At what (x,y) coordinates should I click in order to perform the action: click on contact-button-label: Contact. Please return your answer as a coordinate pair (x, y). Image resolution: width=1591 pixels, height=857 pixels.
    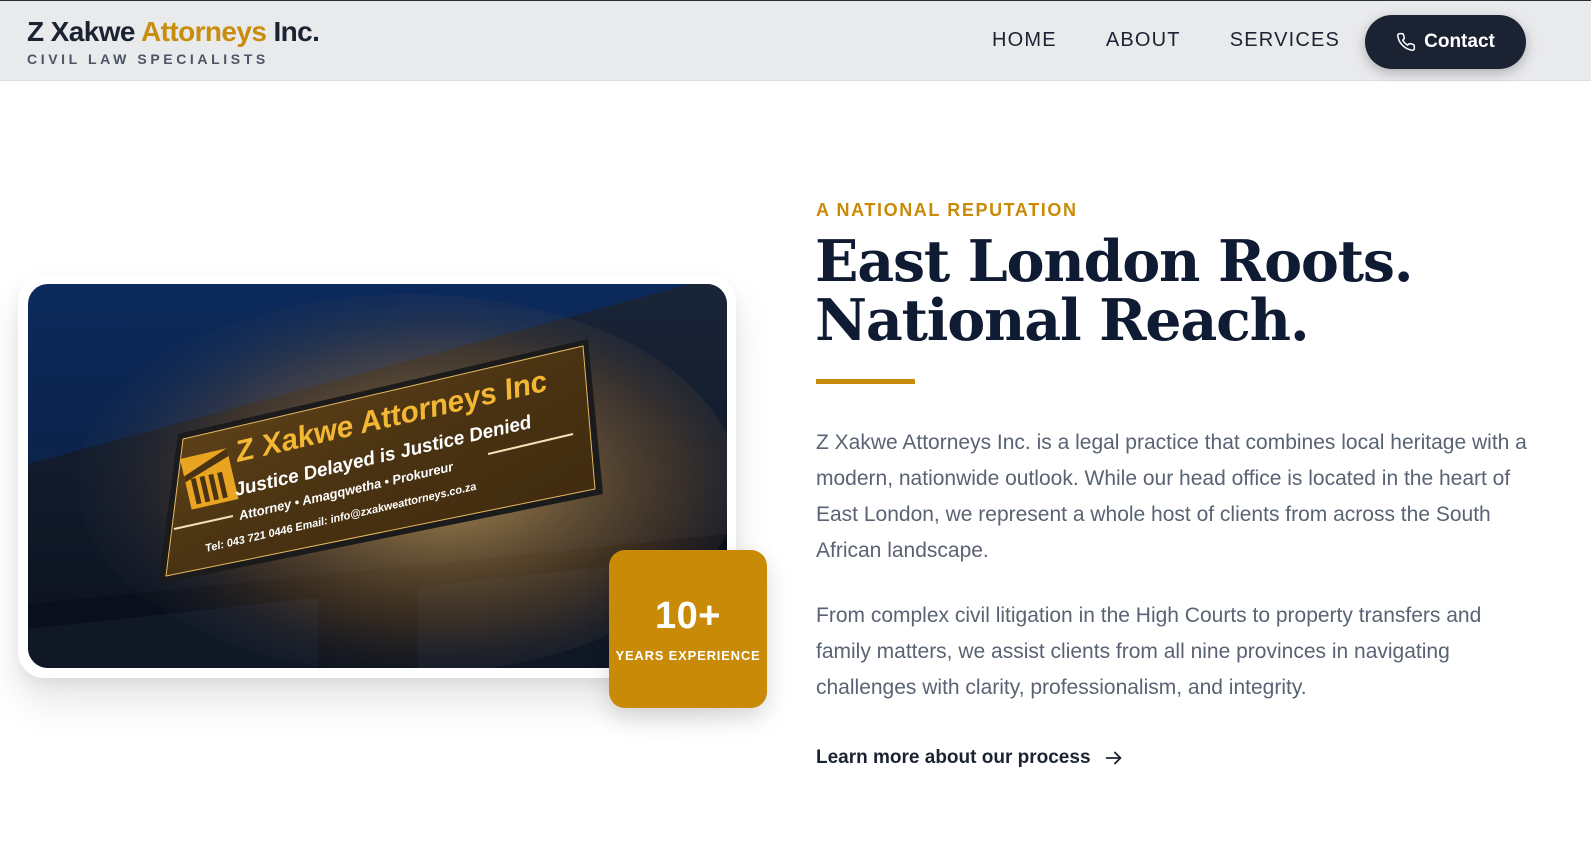
    Looking at the image, I should click on (1459, 41).